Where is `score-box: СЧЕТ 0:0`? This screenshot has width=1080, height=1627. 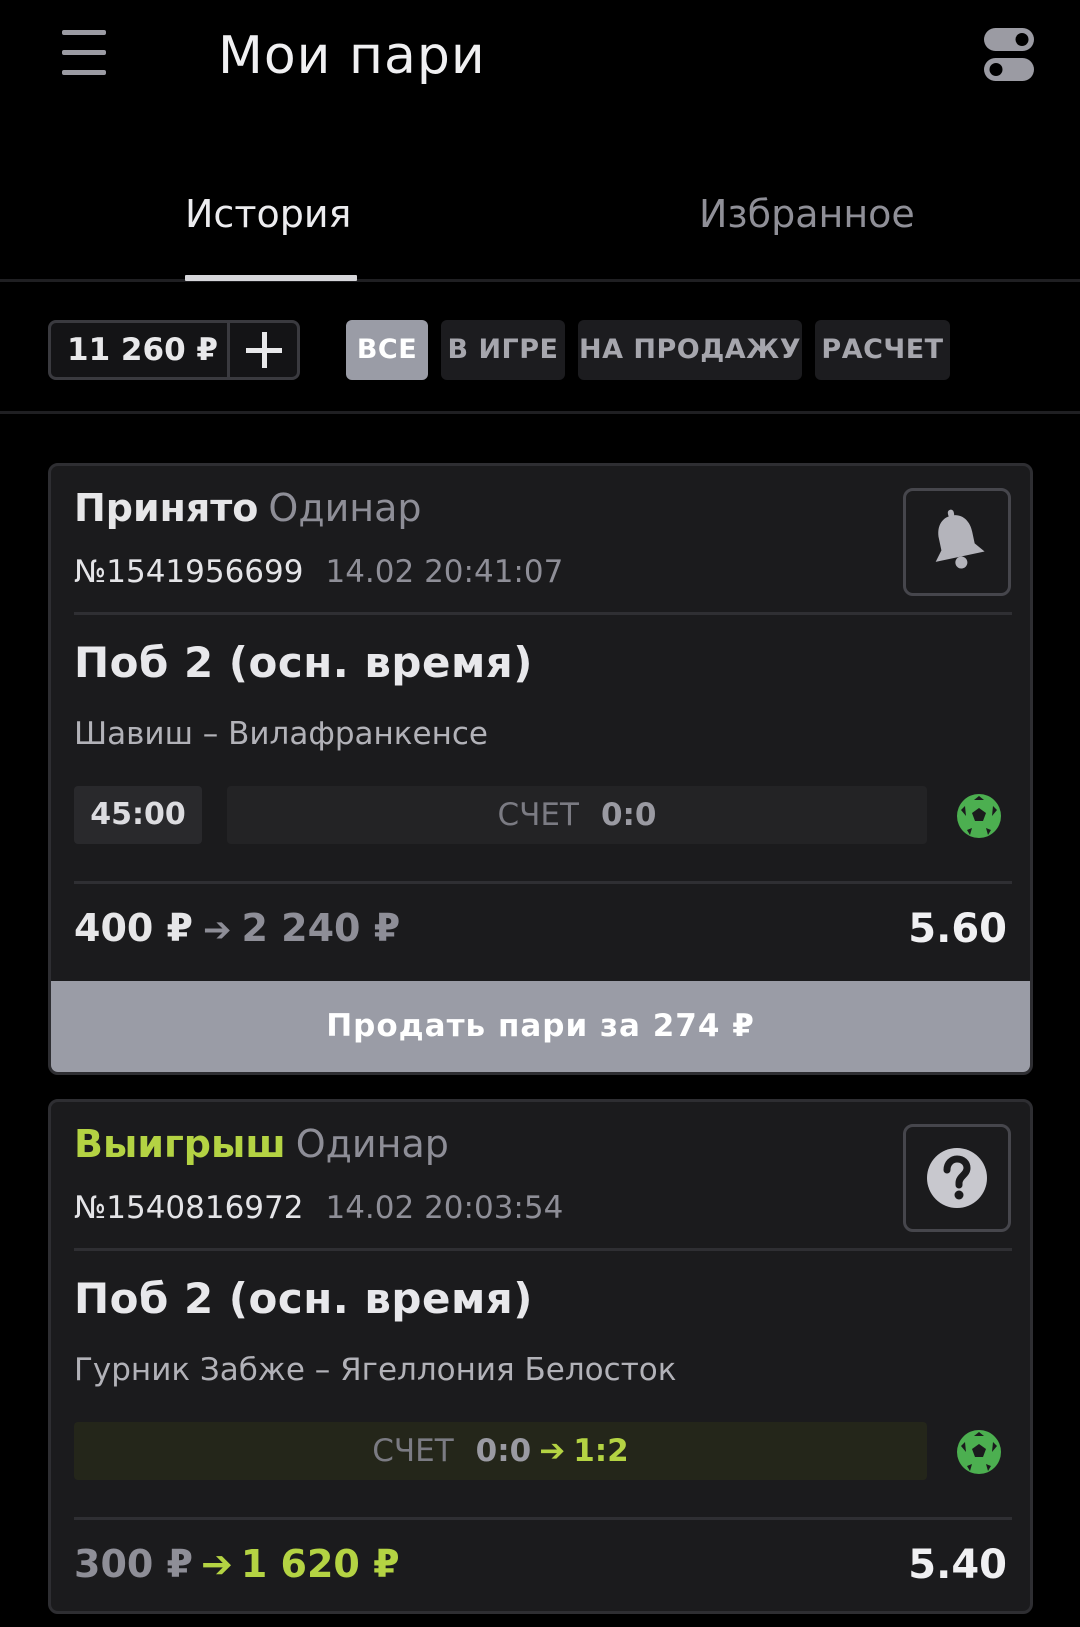
score-box: СЧЕТ 0:0 is located at coordinates (577, 815).